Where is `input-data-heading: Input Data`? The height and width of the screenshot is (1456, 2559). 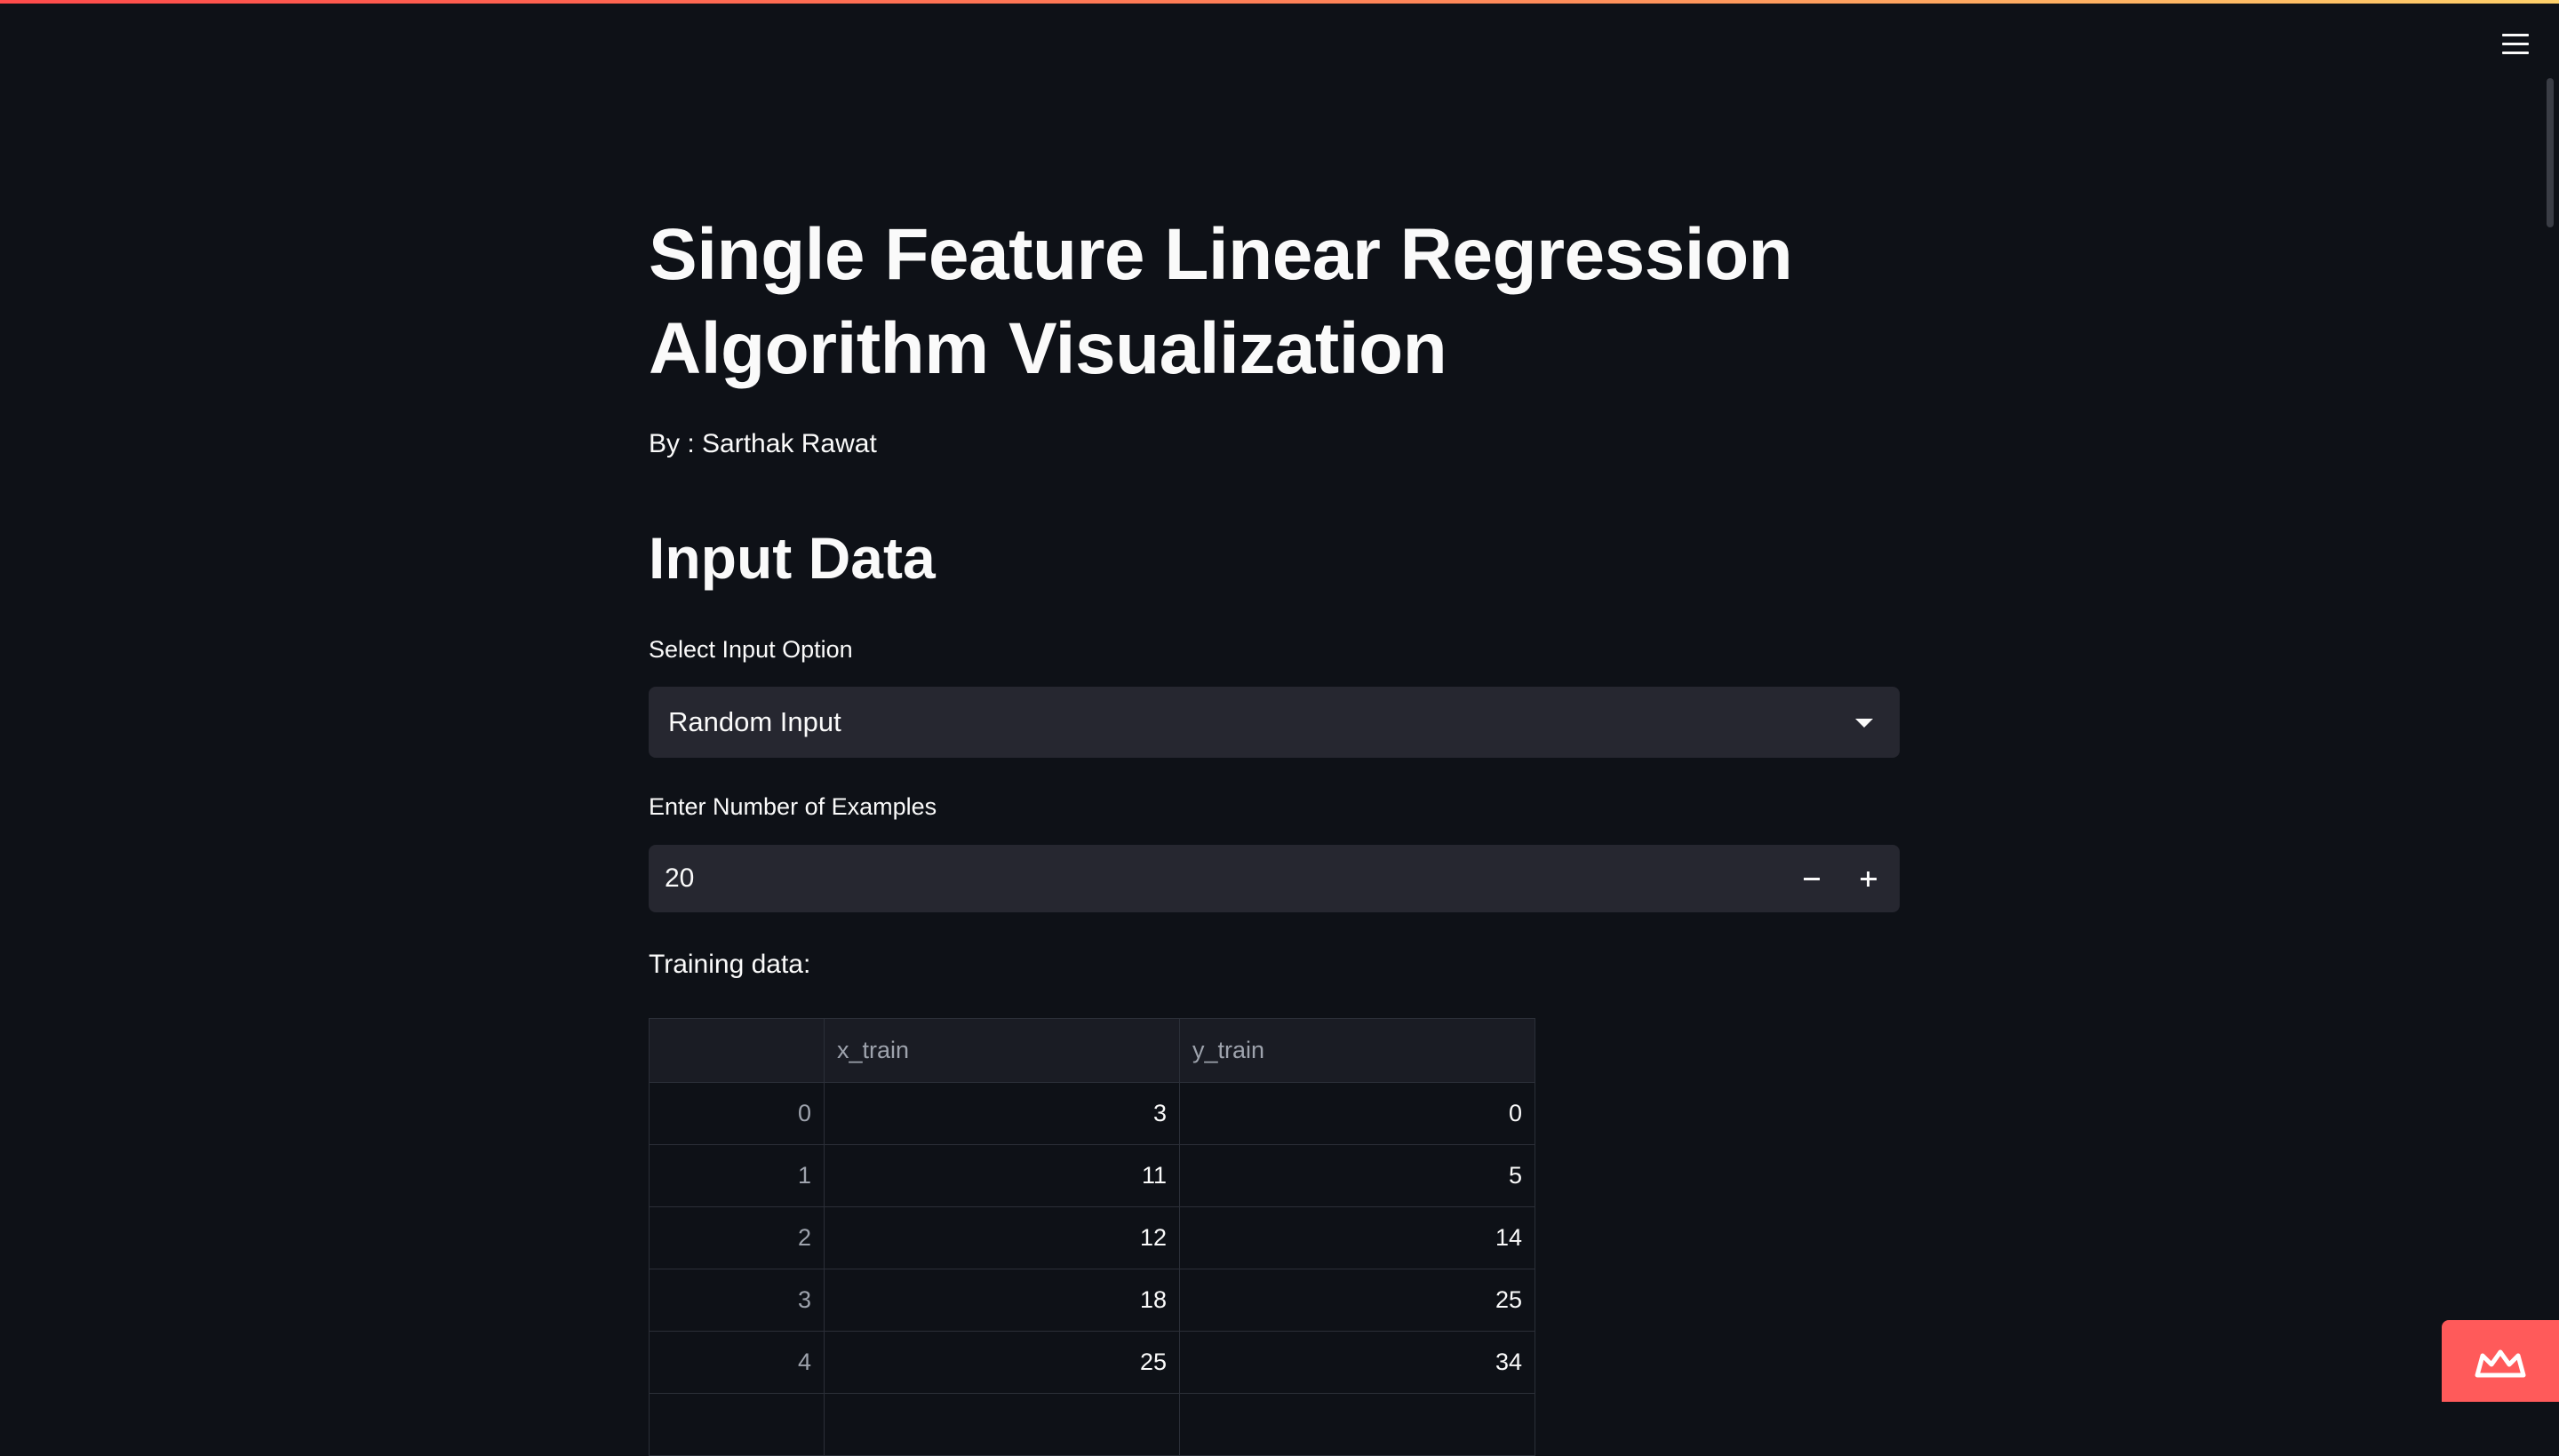 input-data-heading: Input Data is located at coordinates (792, 558).